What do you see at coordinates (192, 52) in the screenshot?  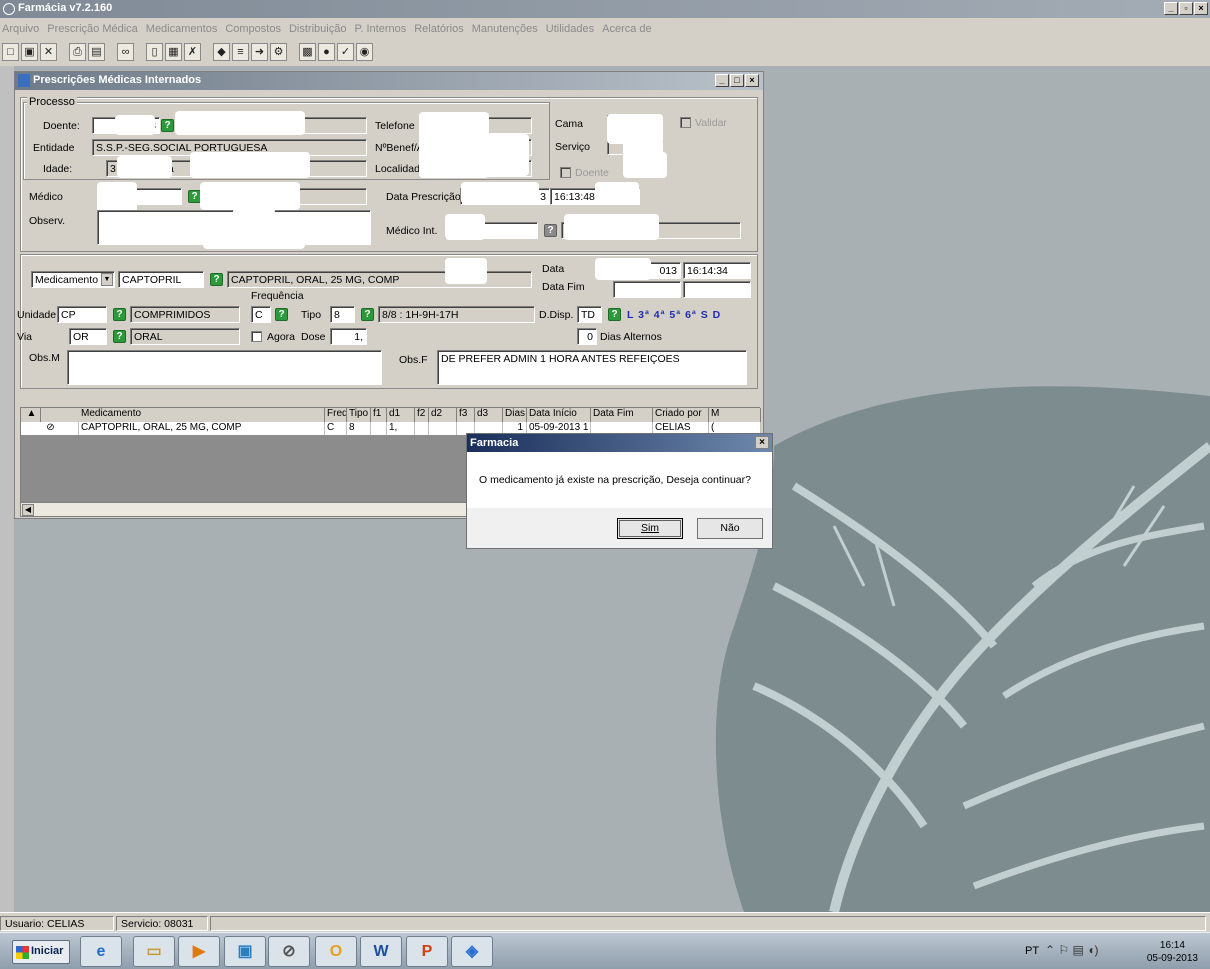 I see `excel-icon: ✗` at bounding box center [192, 52].